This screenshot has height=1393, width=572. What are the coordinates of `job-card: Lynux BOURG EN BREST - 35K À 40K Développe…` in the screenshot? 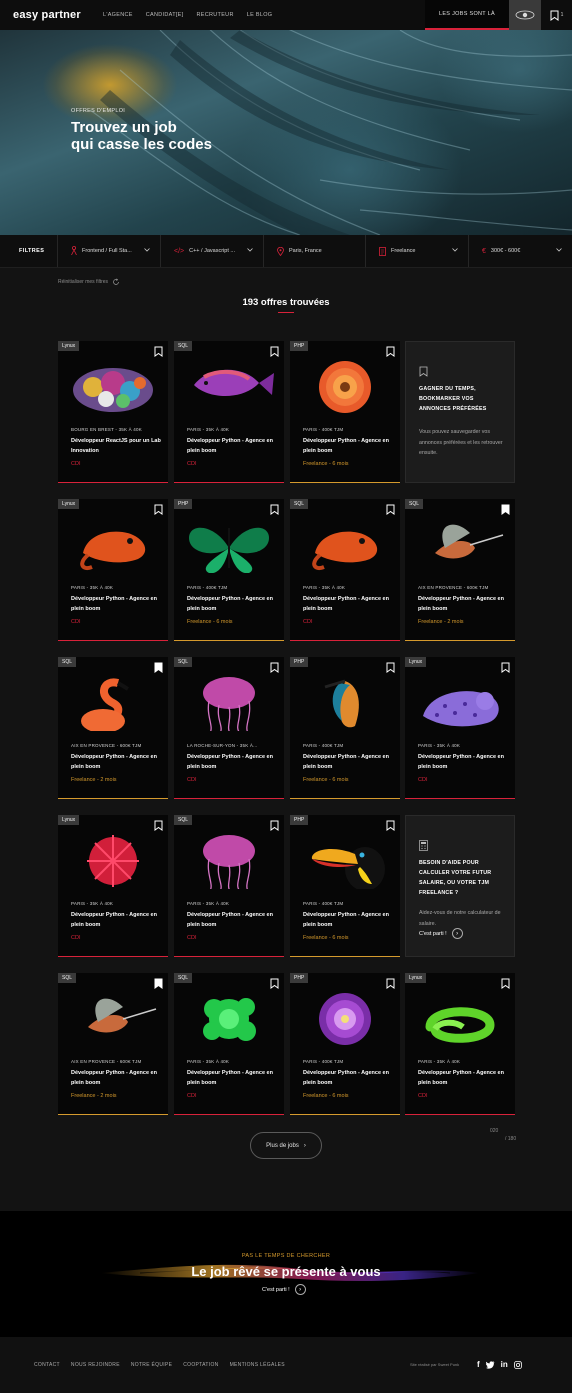 It's located at (113, 412).